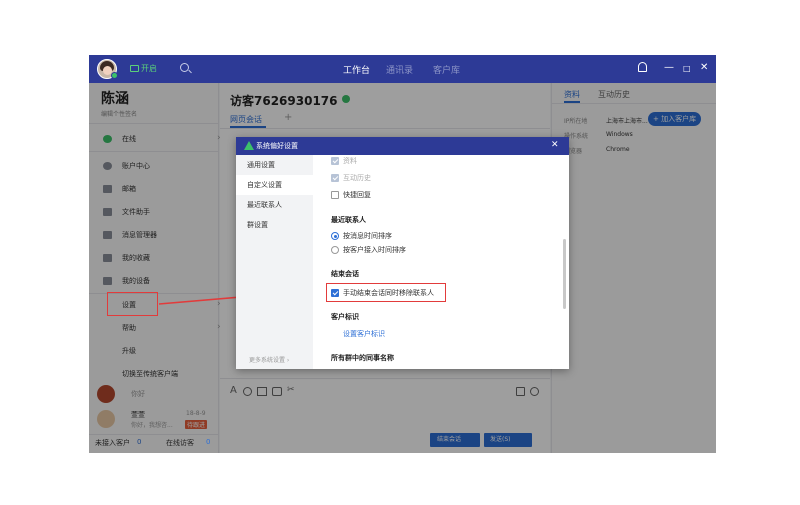 The width and height of the screenshot is (800, 505). Describe the element at coordinates (277, 146) in the screenshot. I see `dialog-title: 系统偏好设置` at that location.